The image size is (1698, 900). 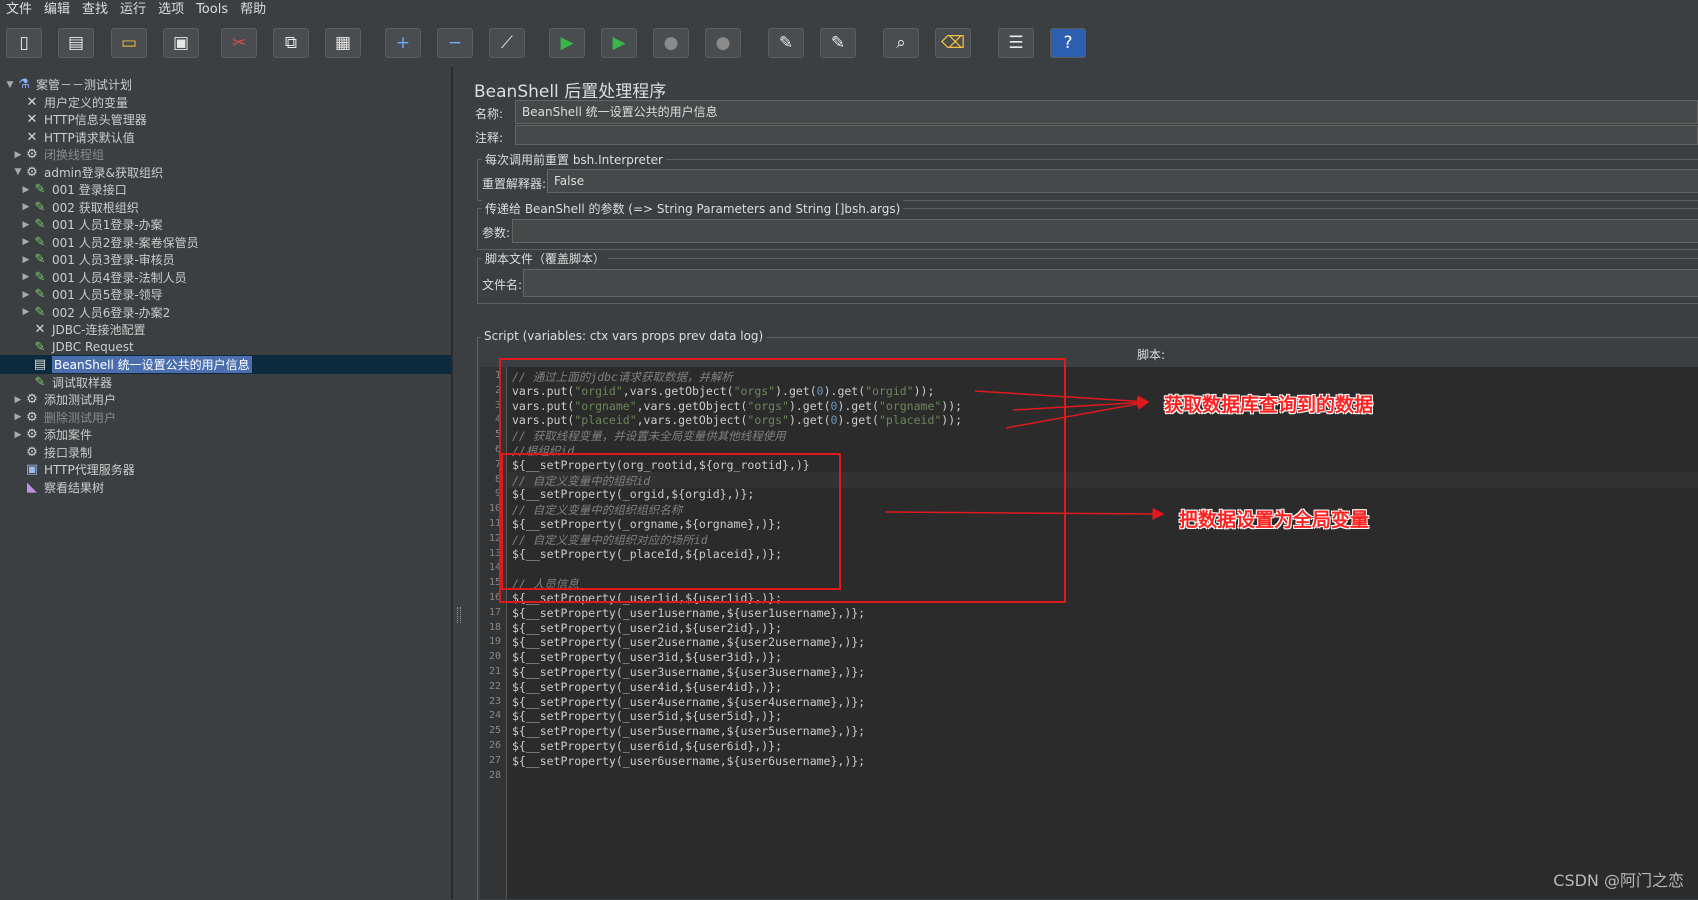 What do you see at coordinates (1274, 520) in the screenshot?
I see `annotation-label-global: 把数据设置为全局变量` at bounding box center [1274, 520].